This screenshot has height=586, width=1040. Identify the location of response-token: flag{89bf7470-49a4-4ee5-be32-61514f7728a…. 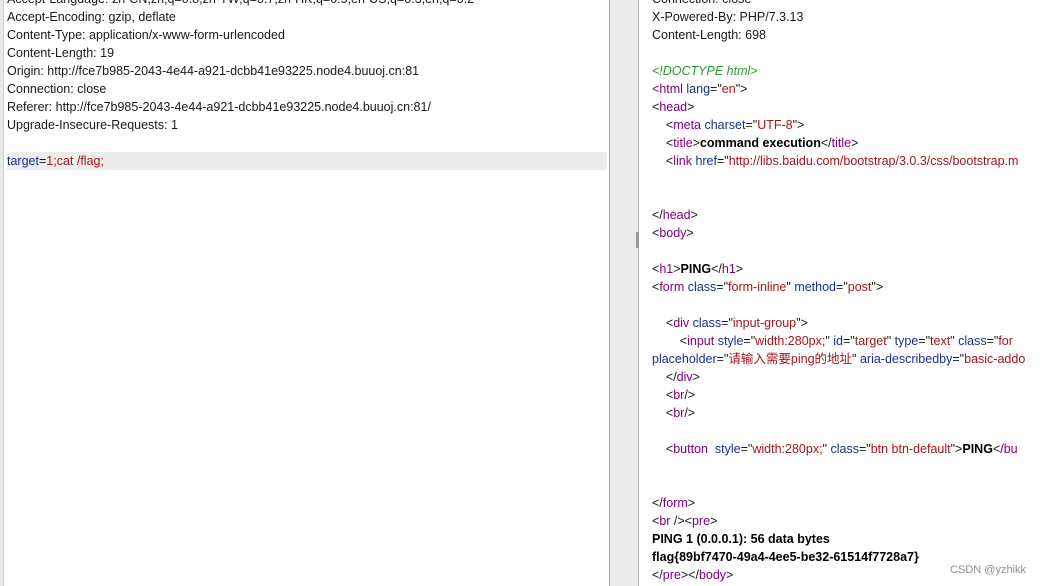
(785, 557).